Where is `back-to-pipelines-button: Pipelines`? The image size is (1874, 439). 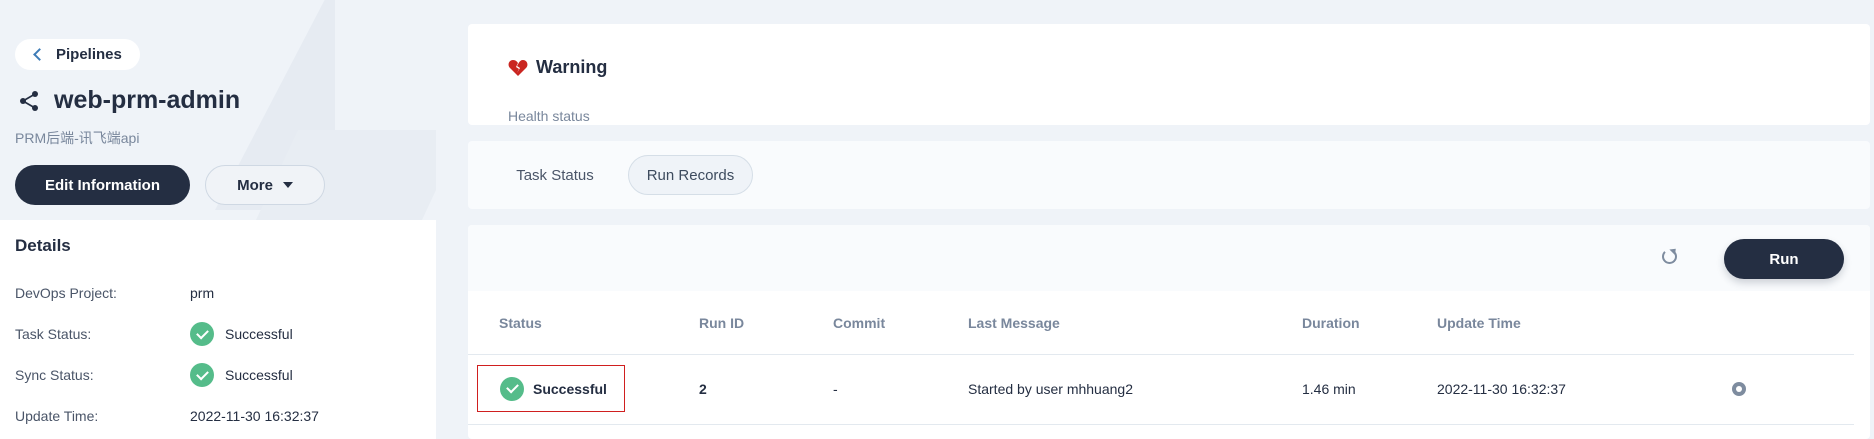 back-to-pipelines-button: Pipelines is located at coordinates (77, 54).